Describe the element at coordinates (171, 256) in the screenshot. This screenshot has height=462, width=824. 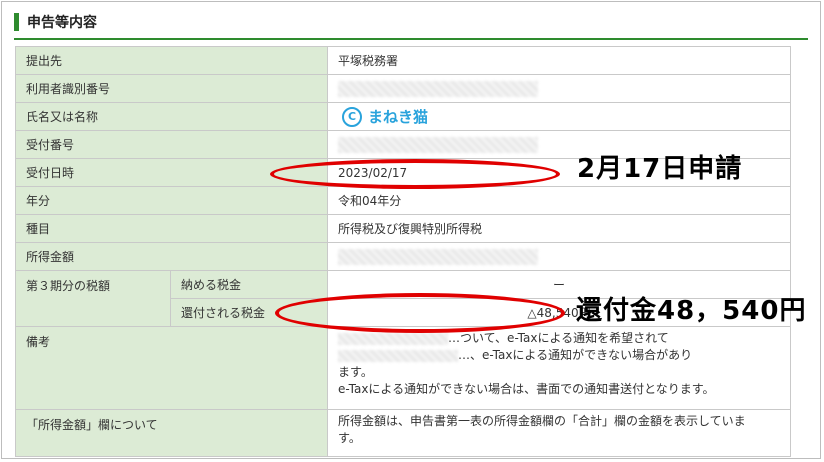
I see `row-label: 所得金額` at that location.